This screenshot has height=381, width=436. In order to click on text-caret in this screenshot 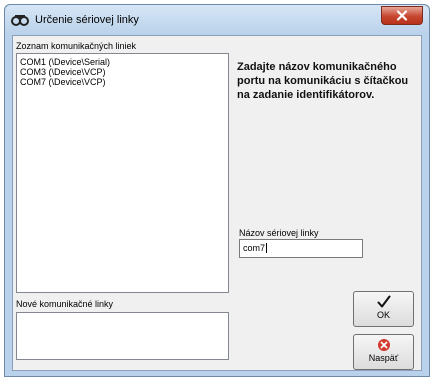, I will do `click(267, 248)`.